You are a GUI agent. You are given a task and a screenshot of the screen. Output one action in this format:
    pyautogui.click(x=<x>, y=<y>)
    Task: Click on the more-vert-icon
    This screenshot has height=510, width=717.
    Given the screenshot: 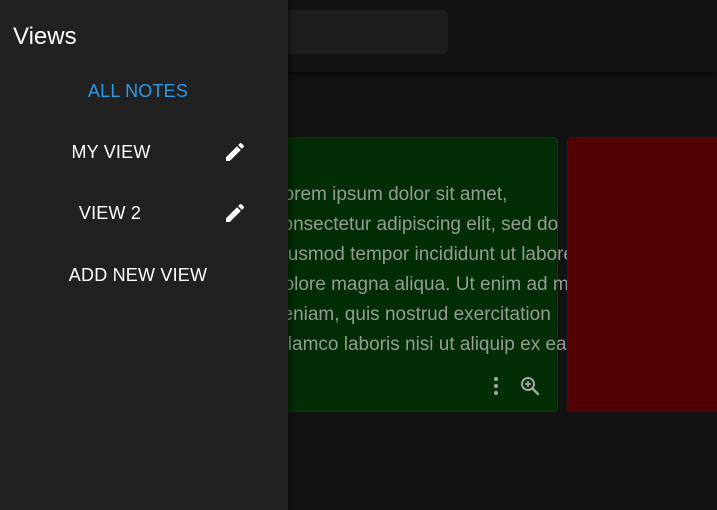 What is the action you would take?
    pyautogui.click(x=496, y=386)
    